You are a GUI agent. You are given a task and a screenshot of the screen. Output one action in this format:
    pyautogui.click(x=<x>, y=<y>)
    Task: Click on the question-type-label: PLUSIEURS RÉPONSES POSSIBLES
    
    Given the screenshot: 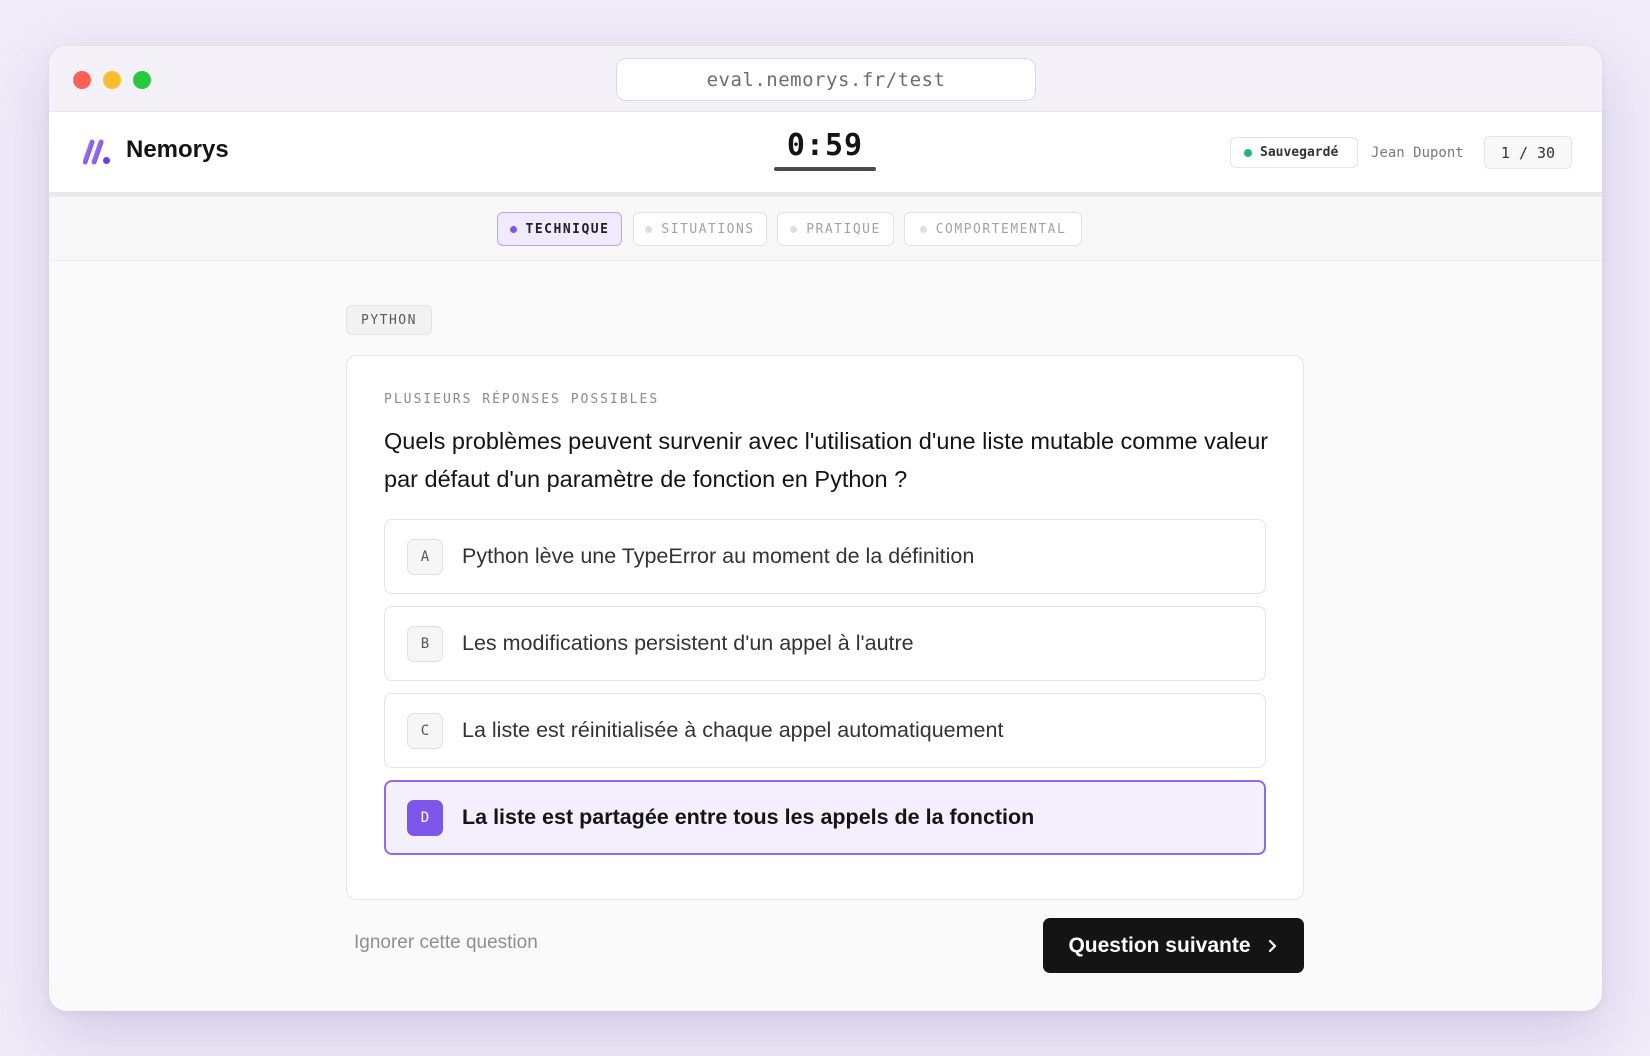 What is the action you would take?
    pyautogui.click(x=522, y=399)
    